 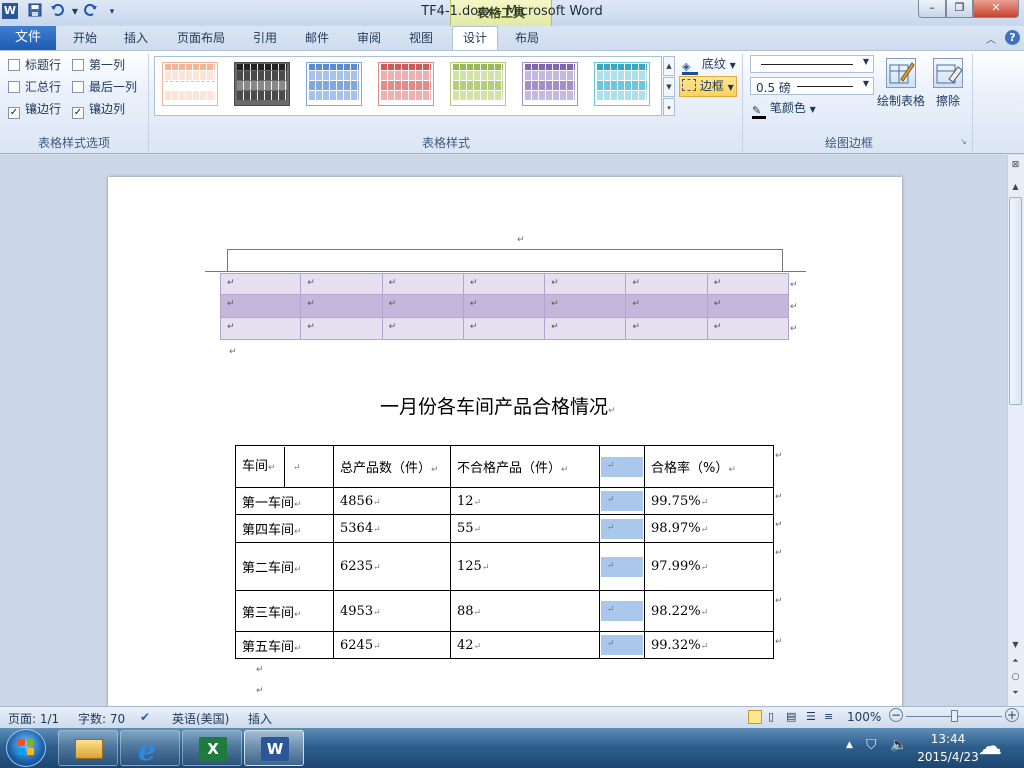 I want to click on table-cell: 99.32%↵, so click(x=709, y=645).